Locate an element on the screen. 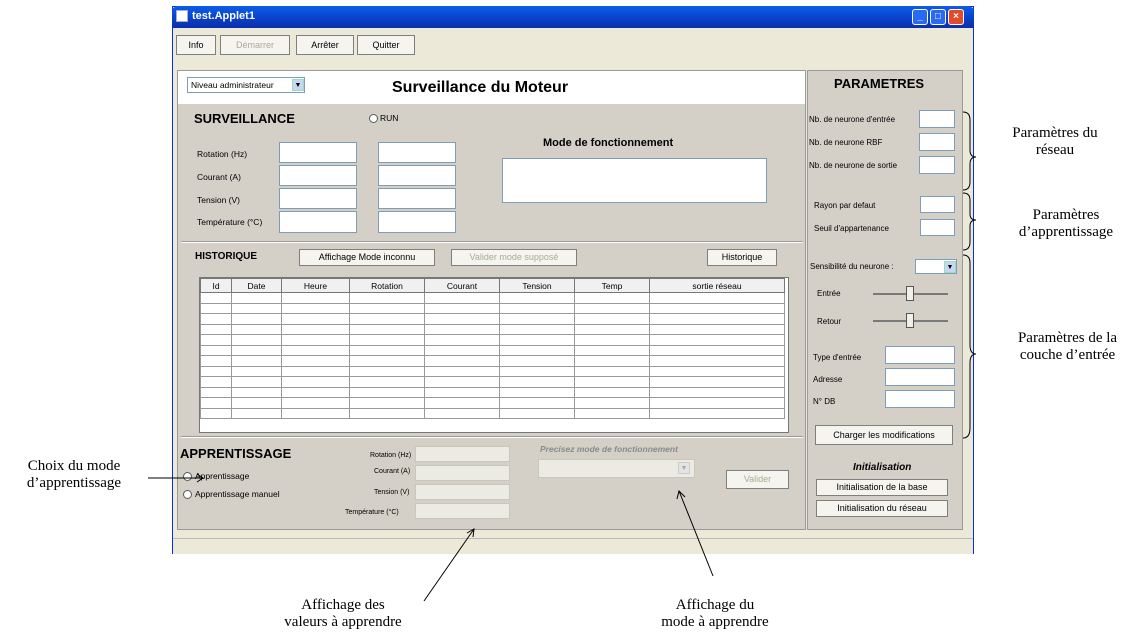 This screenshot has height=639, width=1145. brace-couche is located at coordinates (969, 346).